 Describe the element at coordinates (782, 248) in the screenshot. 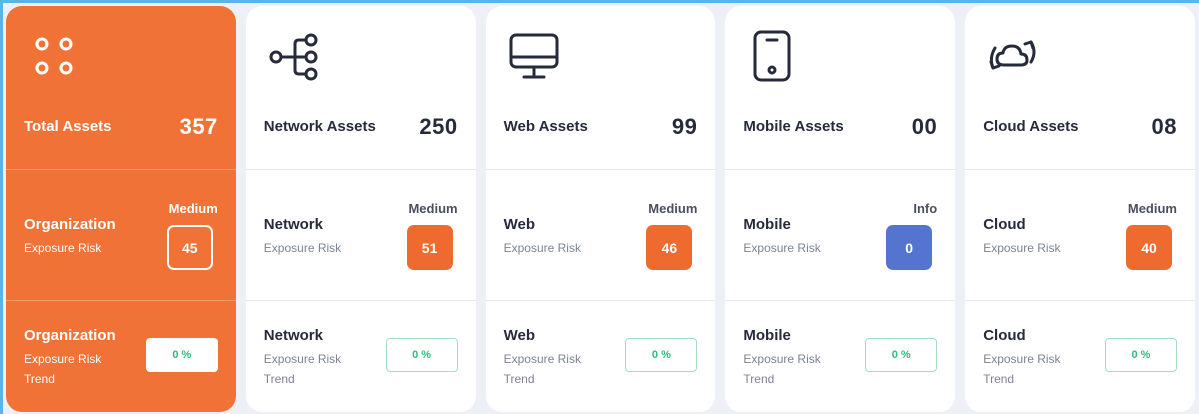

I see `mobile-risk-subtitle: Exposure Risk` at that location.